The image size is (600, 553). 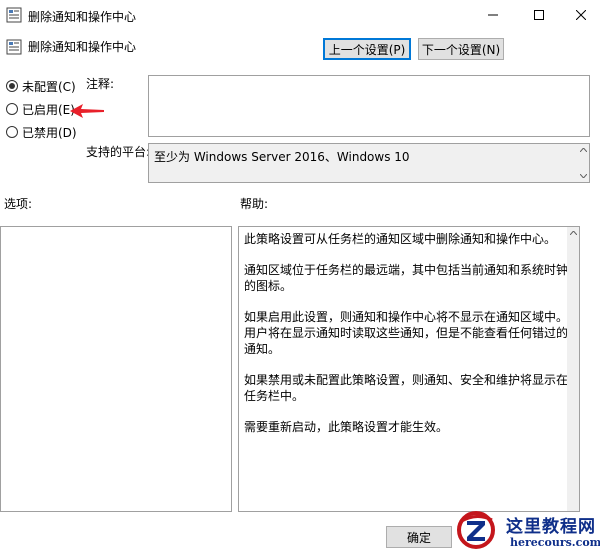 I want to click on radio-not-configured: 未配置(C), so click(x=41, y=86).